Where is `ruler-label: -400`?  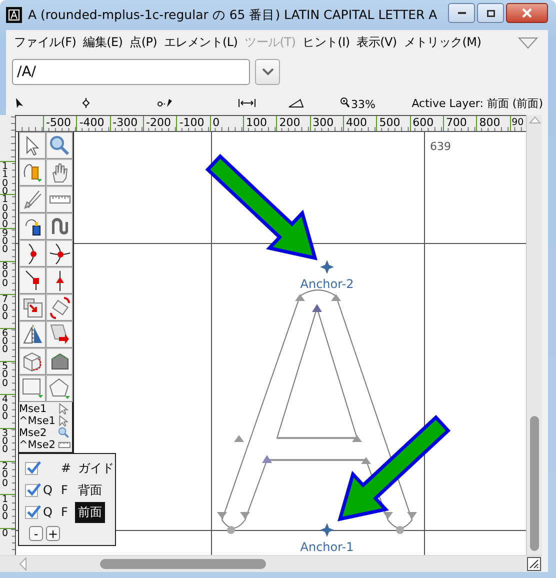
ruler-label: -400 is located at coordinates (90, 122).